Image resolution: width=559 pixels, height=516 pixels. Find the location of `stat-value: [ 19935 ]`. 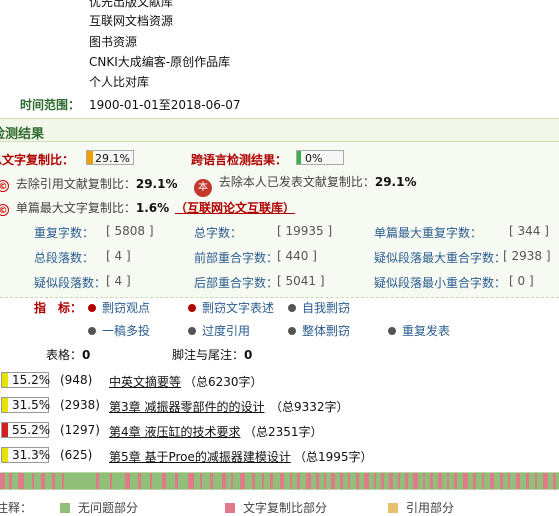

stat-value: [ 19935 ] is located at coordinates (305, 231).